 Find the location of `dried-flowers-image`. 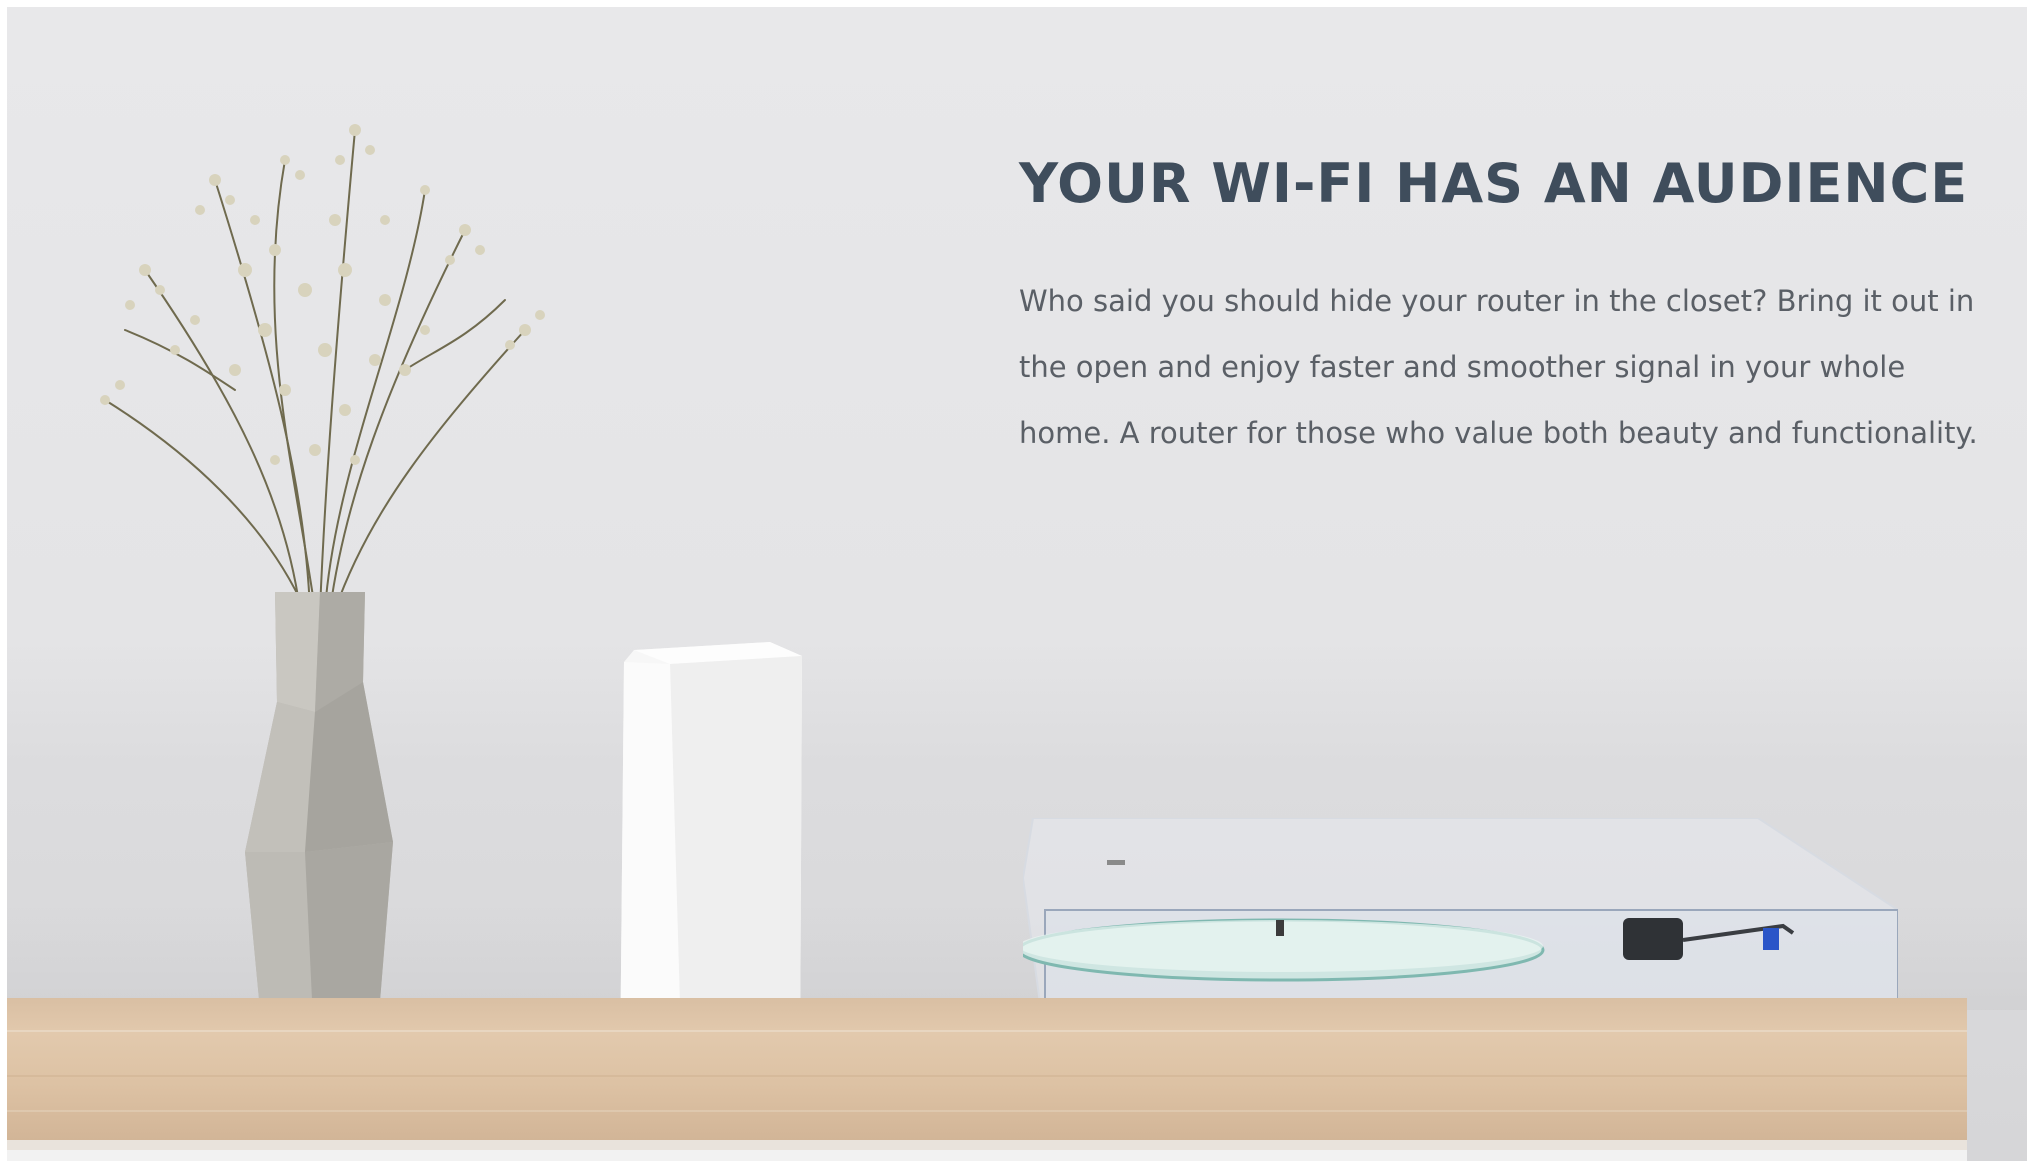

dried-flowers-image is located at coordinates (322, 367).